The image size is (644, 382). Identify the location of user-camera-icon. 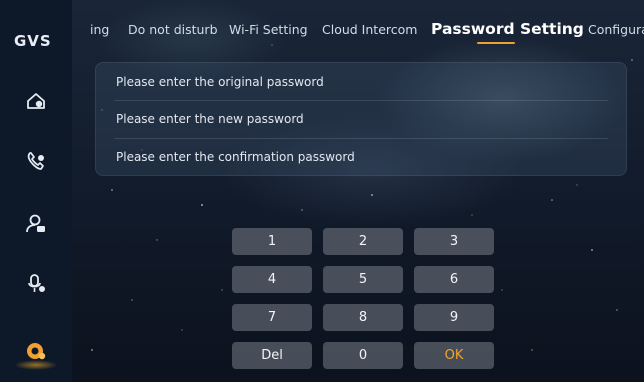
(36, 224).